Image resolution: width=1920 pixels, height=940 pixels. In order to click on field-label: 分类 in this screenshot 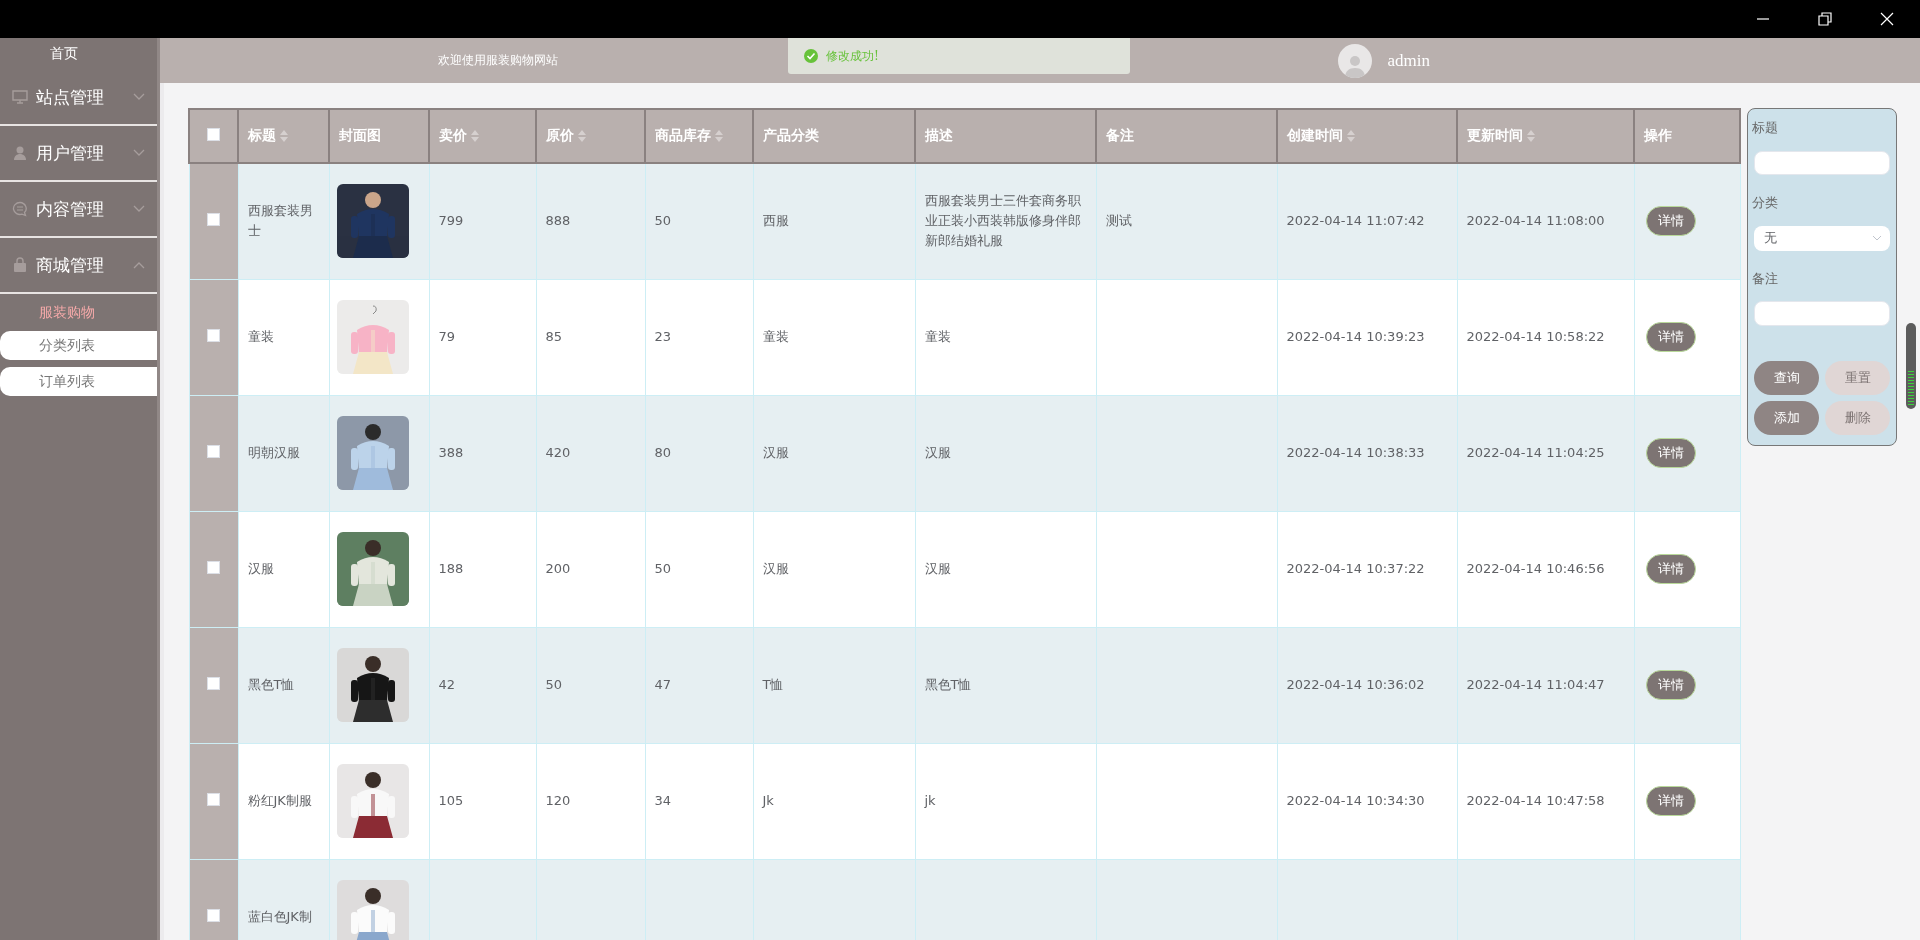, I will do `click(1765, 203)`.